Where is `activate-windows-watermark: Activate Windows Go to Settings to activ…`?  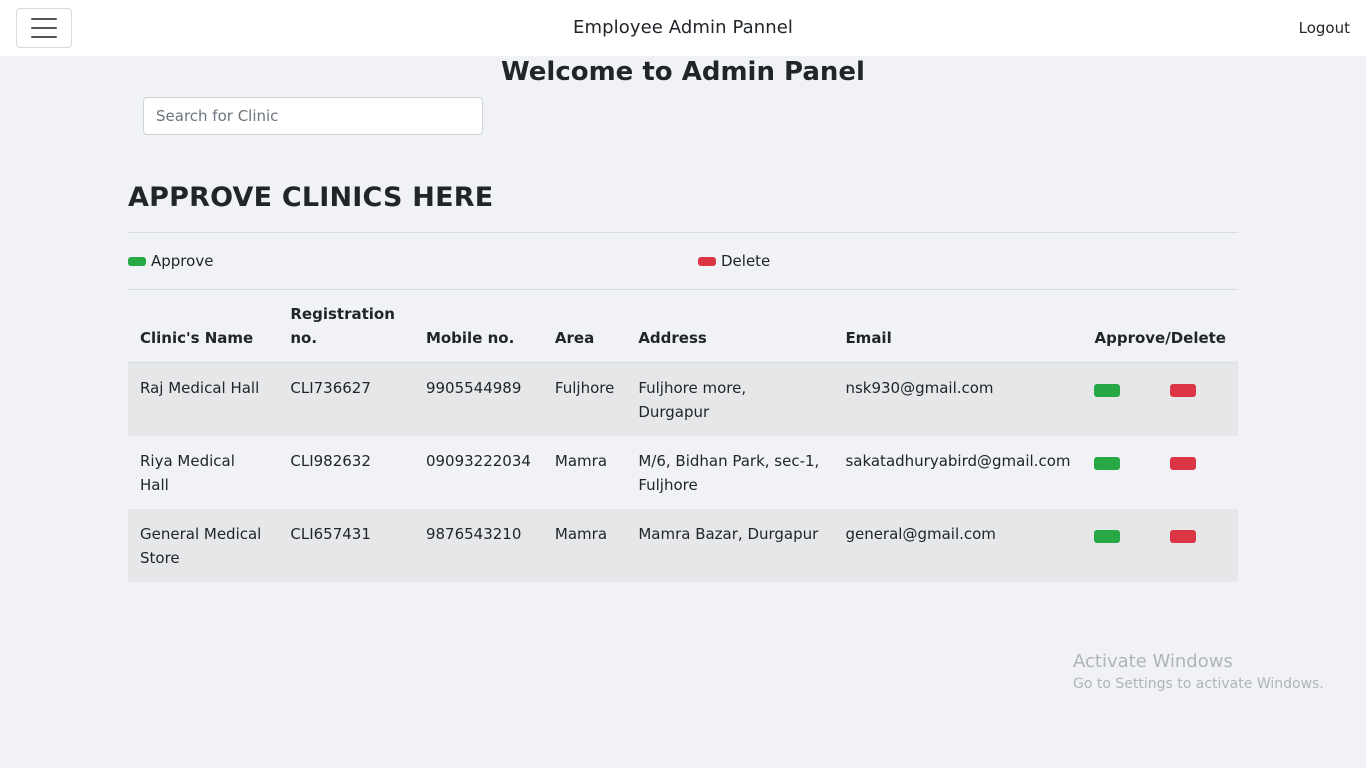 activate-windows-watermark: Activate Windows Go to Settings to activ… is located at coordinates (1198, 671).